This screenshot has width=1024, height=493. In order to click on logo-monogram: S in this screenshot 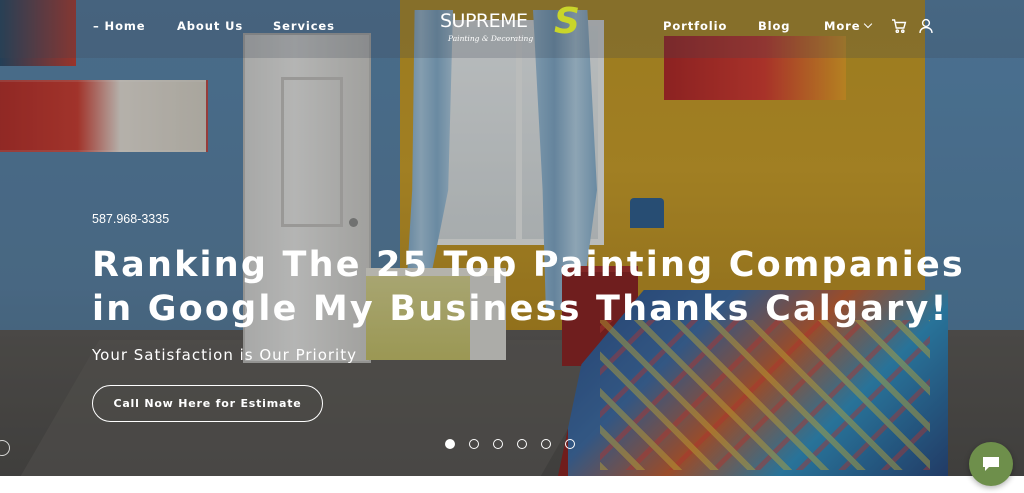, I will do `click(567, 21)`.